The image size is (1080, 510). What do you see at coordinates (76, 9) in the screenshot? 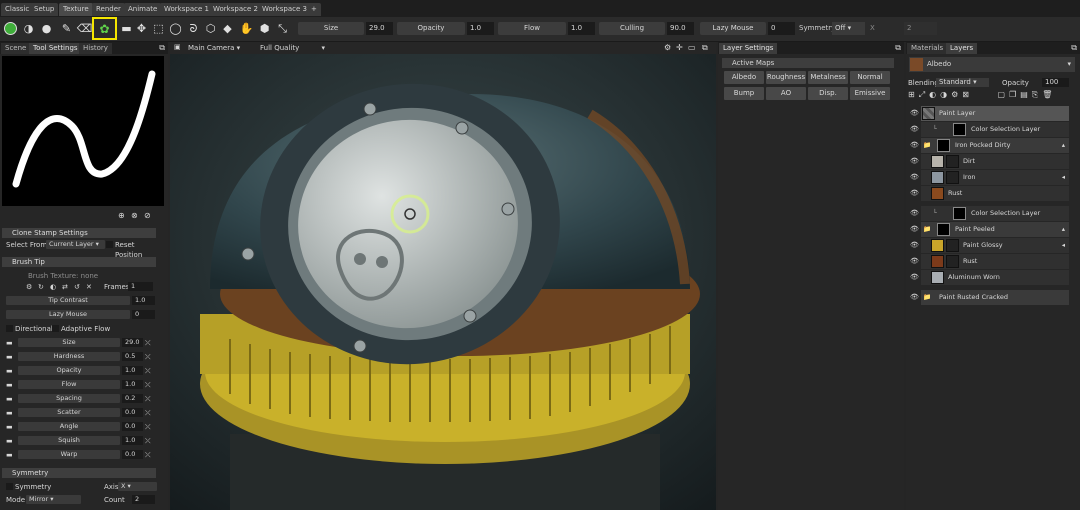
I see `tab-texture: Texture` at bounding box center [76, 9].